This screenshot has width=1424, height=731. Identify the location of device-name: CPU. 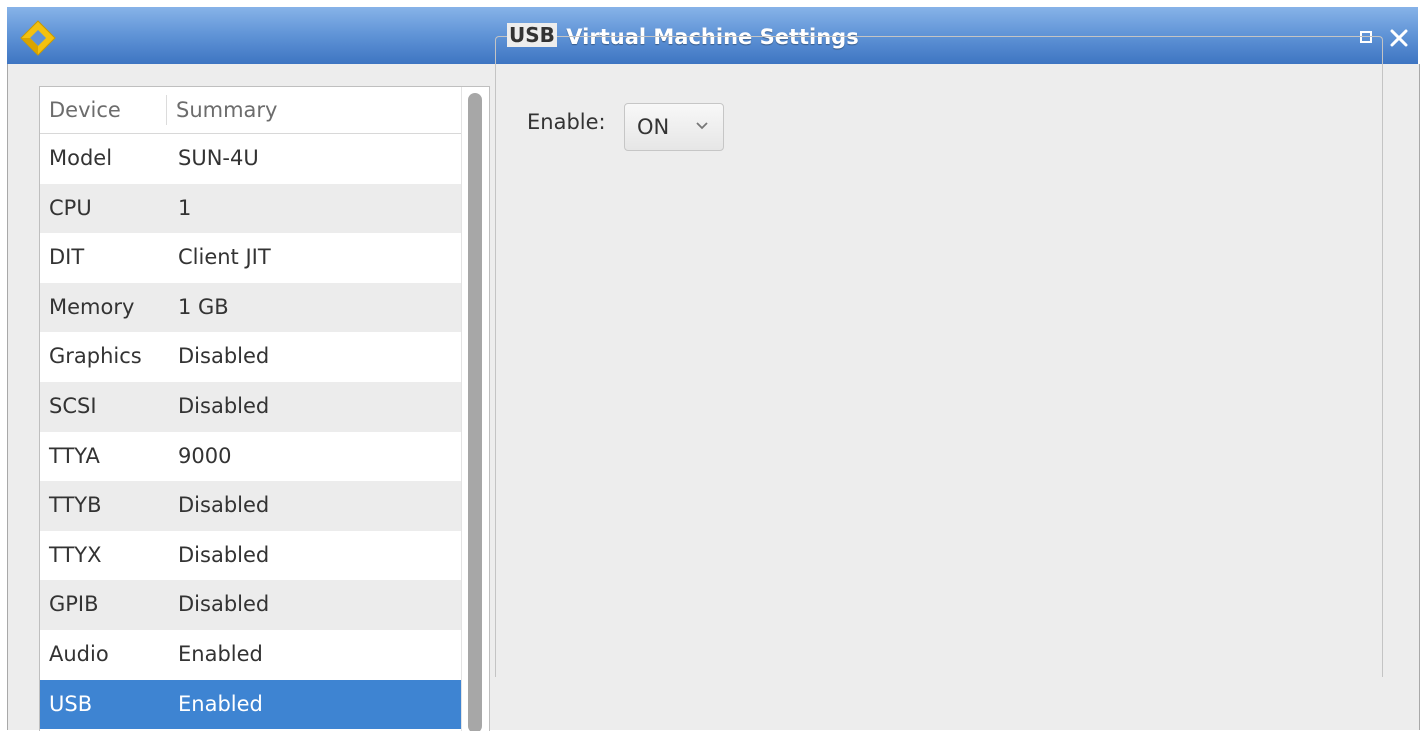
(70, 207).